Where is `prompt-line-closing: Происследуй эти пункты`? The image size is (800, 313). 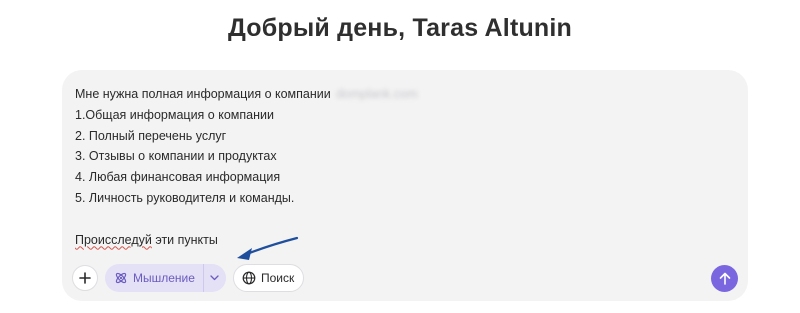
prompt-line-closing: Происследуй эти пункты is located at coordinates (395, 240).